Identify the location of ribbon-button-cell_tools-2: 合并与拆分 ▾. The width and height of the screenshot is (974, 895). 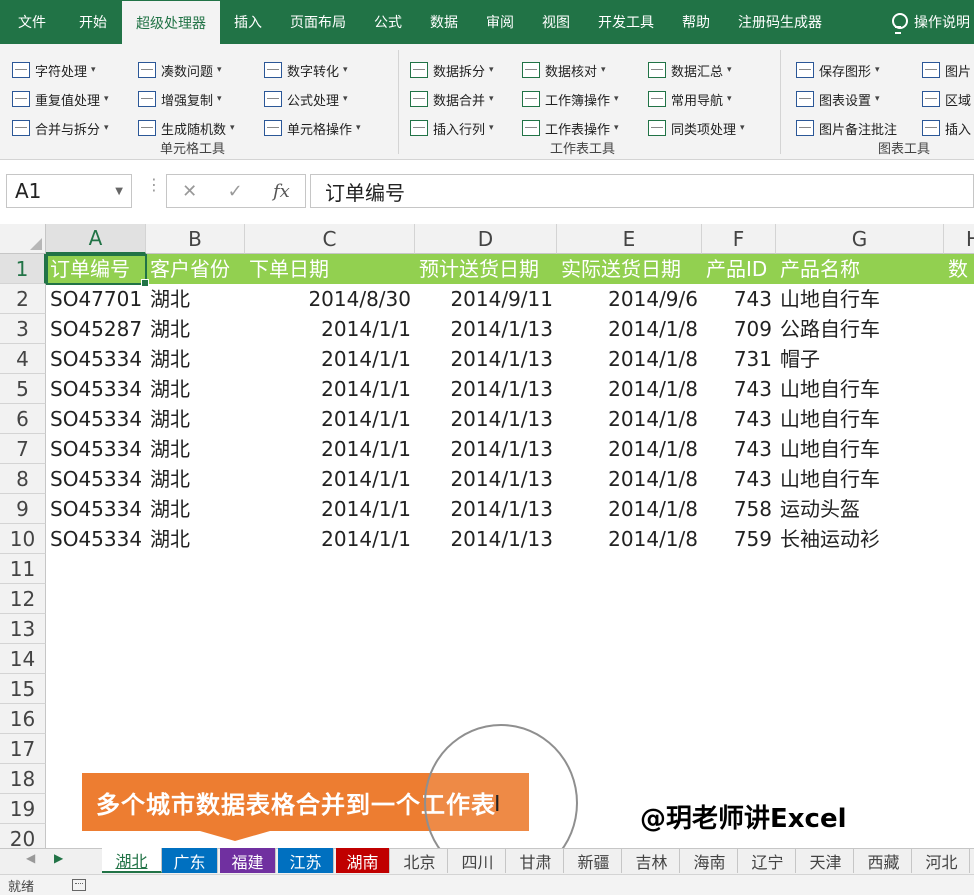
(60, 128).